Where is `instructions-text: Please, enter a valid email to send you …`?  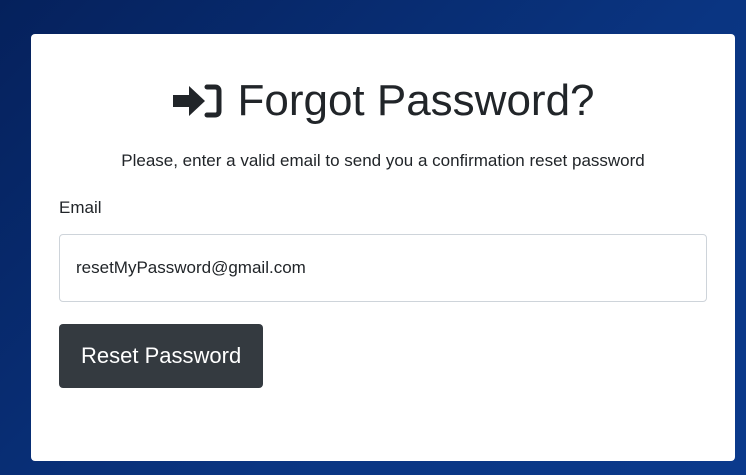 instructions-text: Please, enter a valid email to send you … is located at coordinates (383, 160).